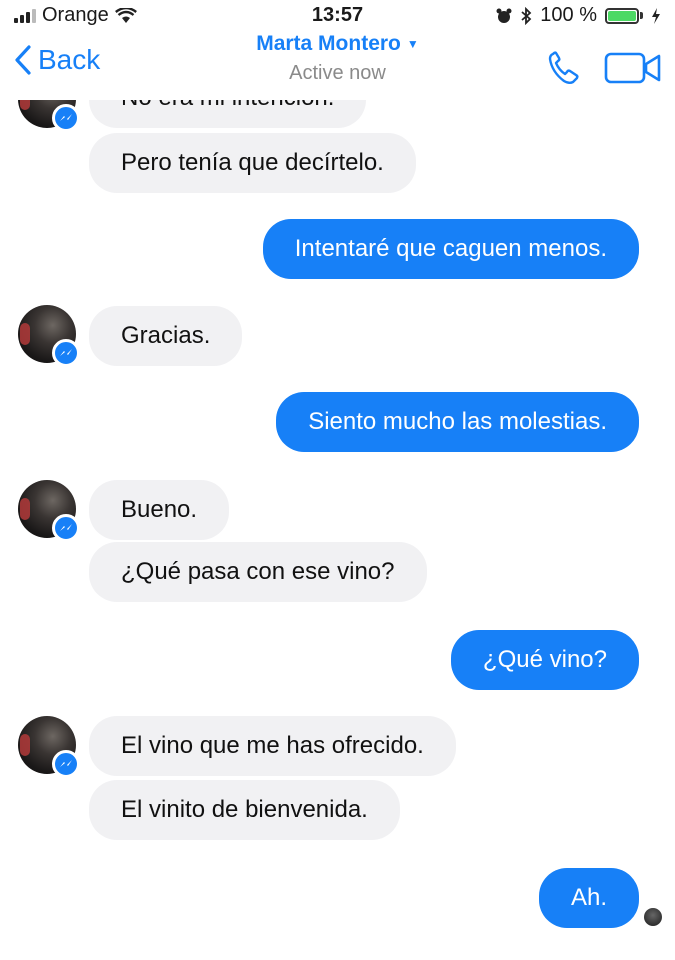 Image resolution: width=675 pixels, height=960 pixels. I want to click on message-bubble-incoming: Bueno., so click(159, 510).